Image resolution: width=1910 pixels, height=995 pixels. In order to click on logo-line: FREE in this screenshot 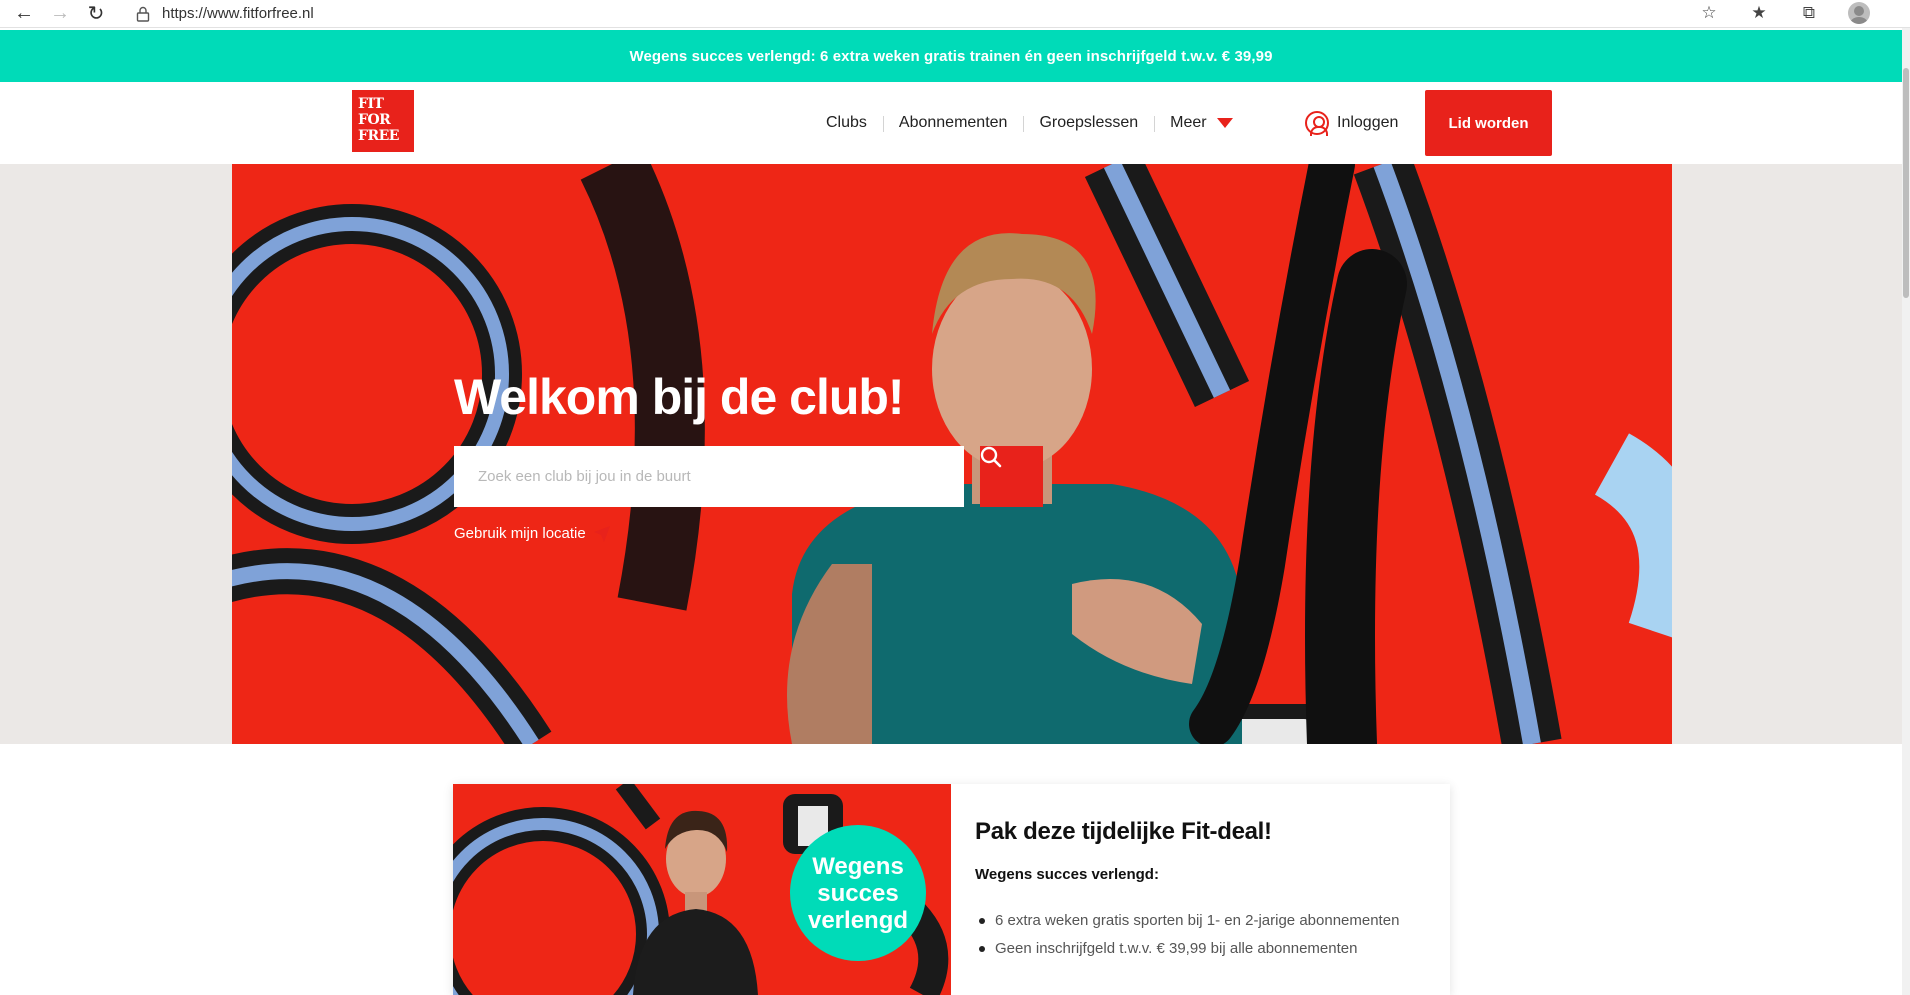, I will do `click(378, 136)`.